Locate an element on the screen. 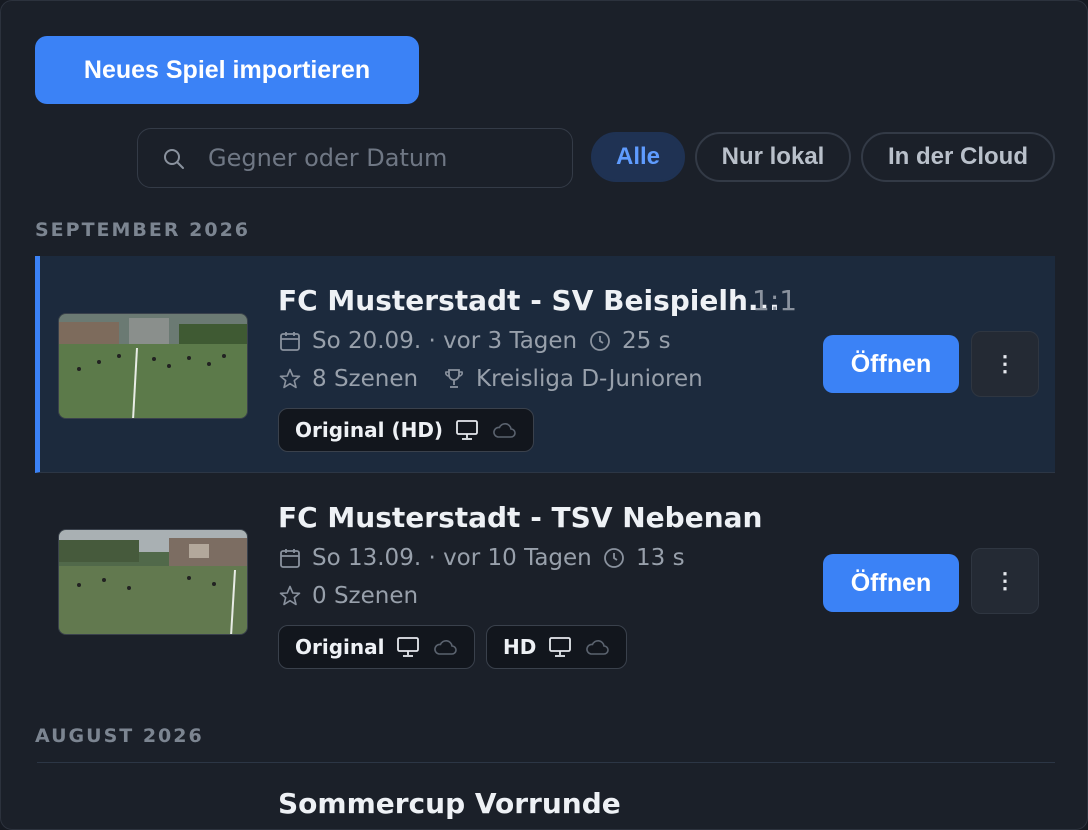 The height and width of the screenshot is (830, 1088). version-badge: Original (HD) is located at coordinates (406, 430).